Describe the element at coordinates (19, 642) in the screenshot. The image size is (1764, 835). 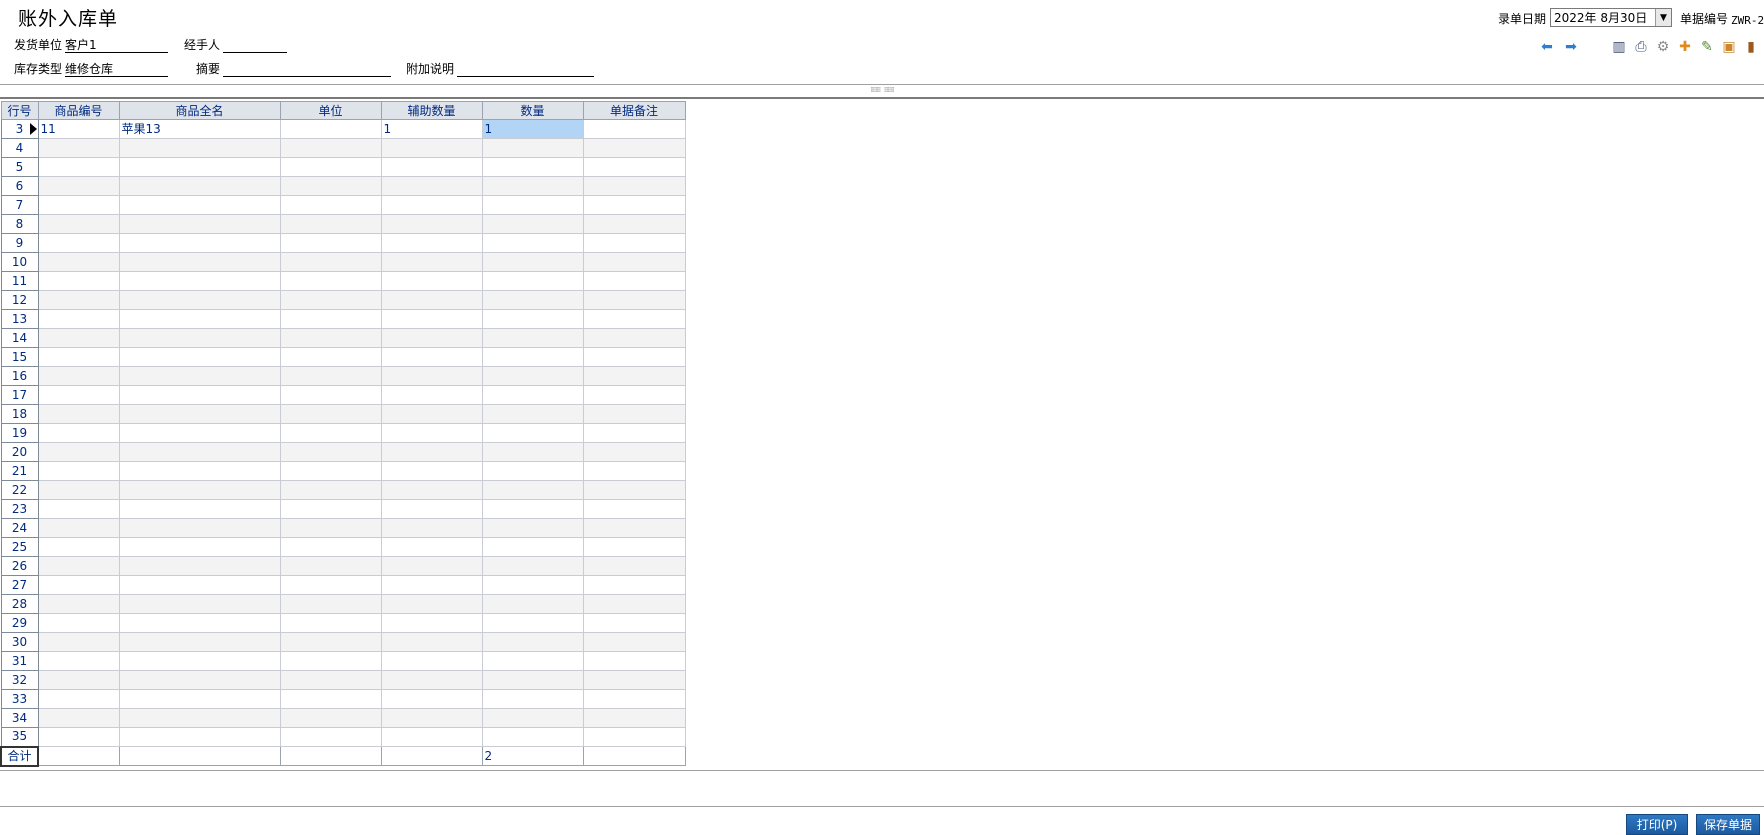
I see `row-number: 30` at that location.